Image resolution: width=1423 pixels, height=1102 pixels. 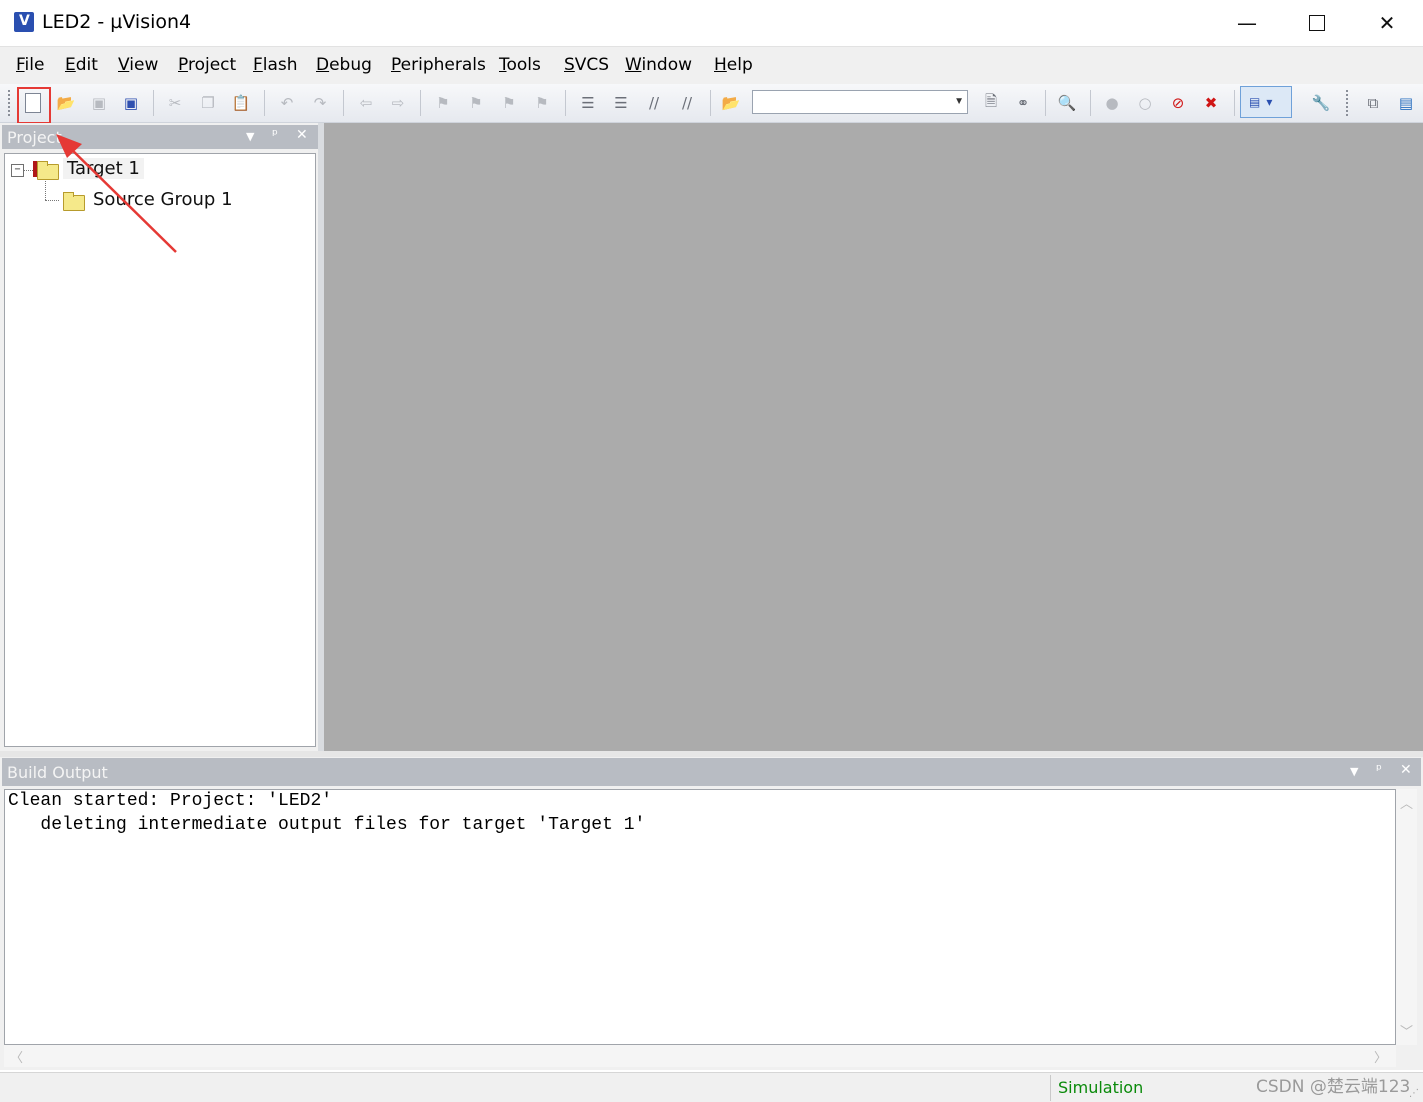 I want to click on scroll-right-icon: 〉, so click(x=1380, y=1056).